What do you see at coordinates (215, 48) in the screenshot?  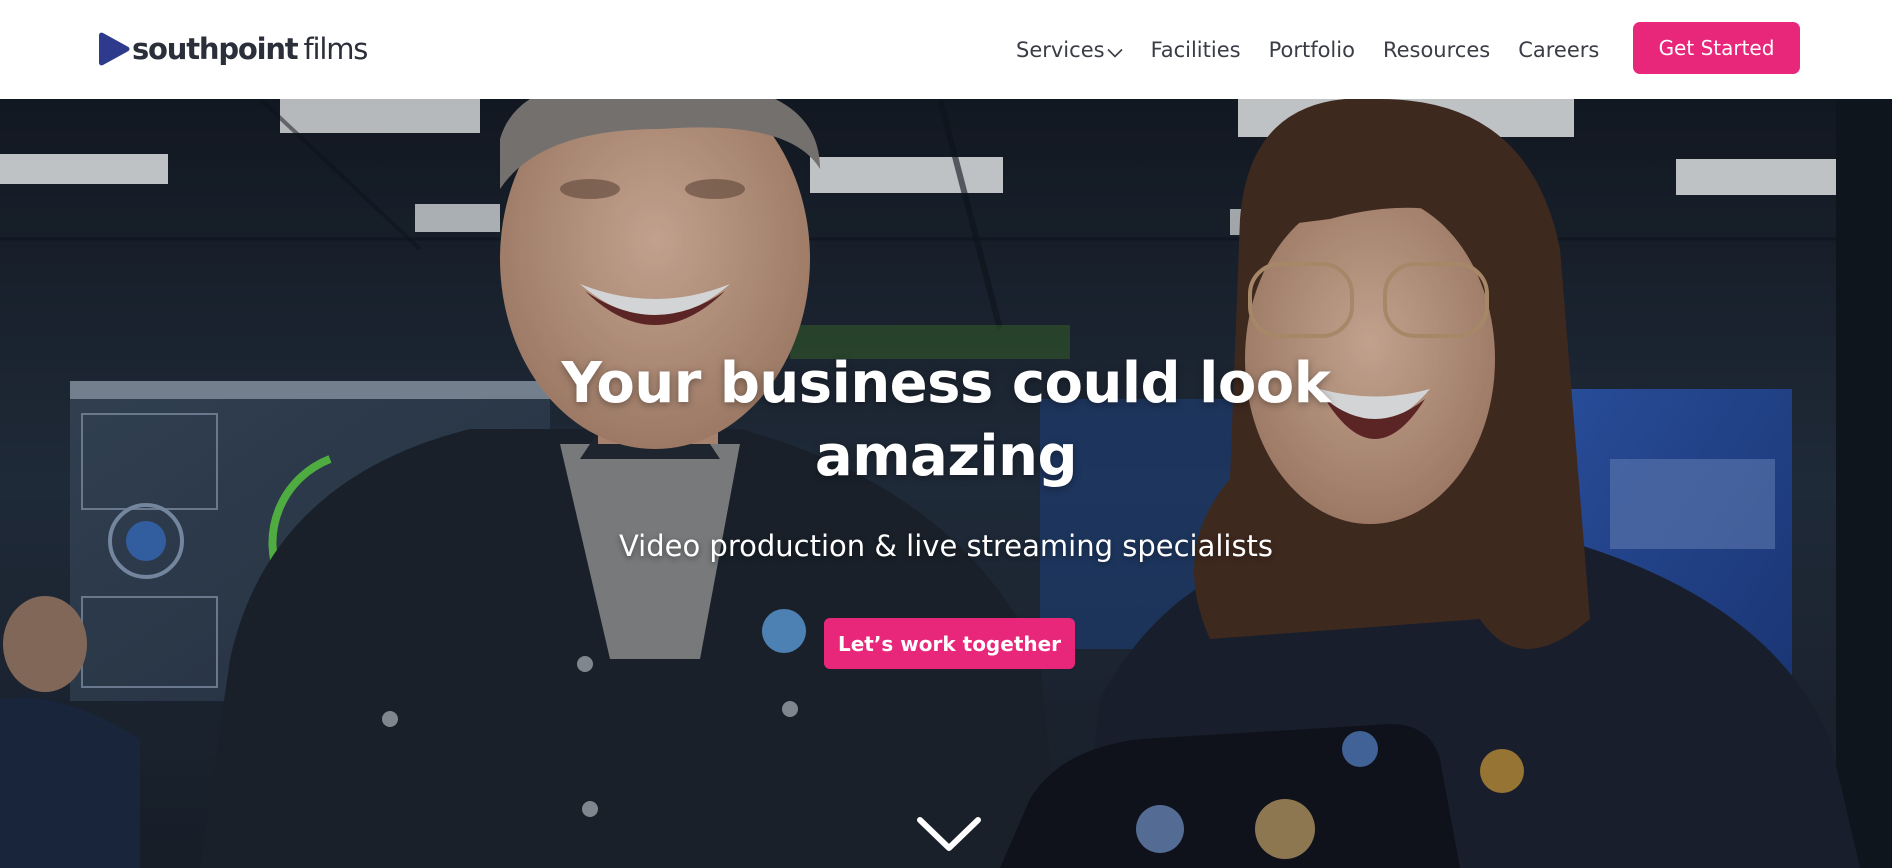 I see `logo-text-bold: southpoint` at bounding box center [215, 48].